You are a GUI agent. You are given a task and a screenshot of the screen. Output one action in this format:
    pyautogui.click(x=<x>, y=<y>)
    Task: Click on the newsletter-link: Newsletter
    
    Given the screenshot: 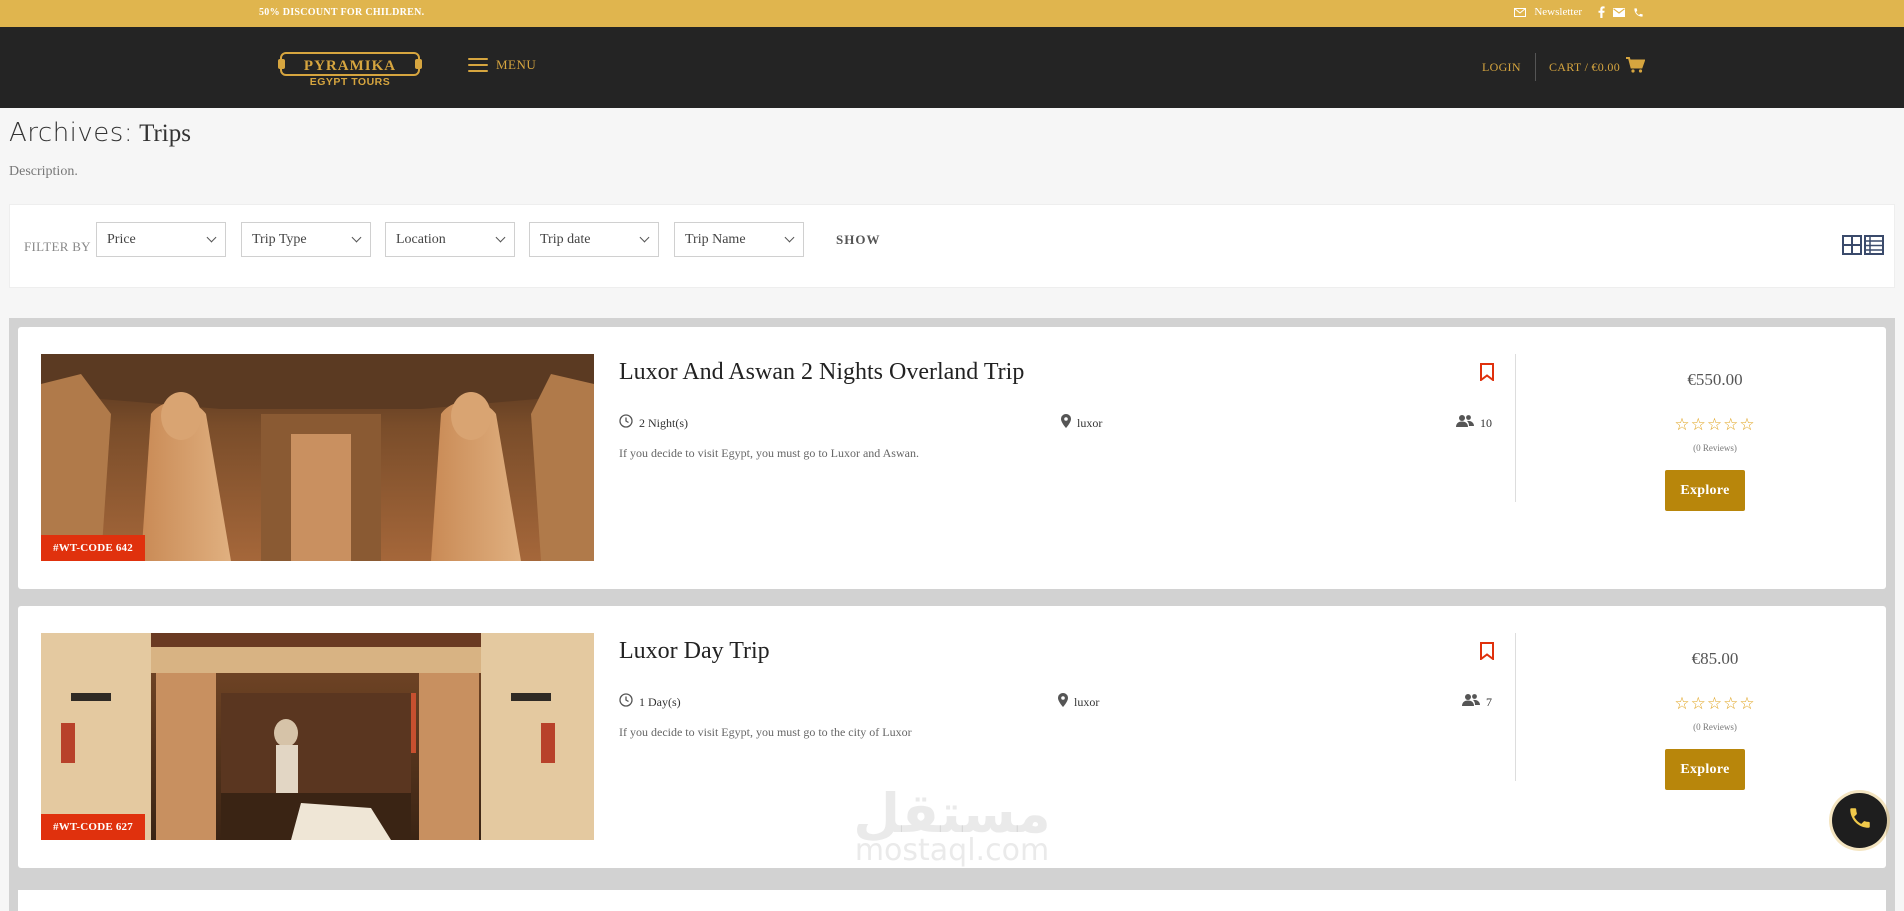 What is the action you would take?
    pyautogui.click(x=1558, y=12)
    